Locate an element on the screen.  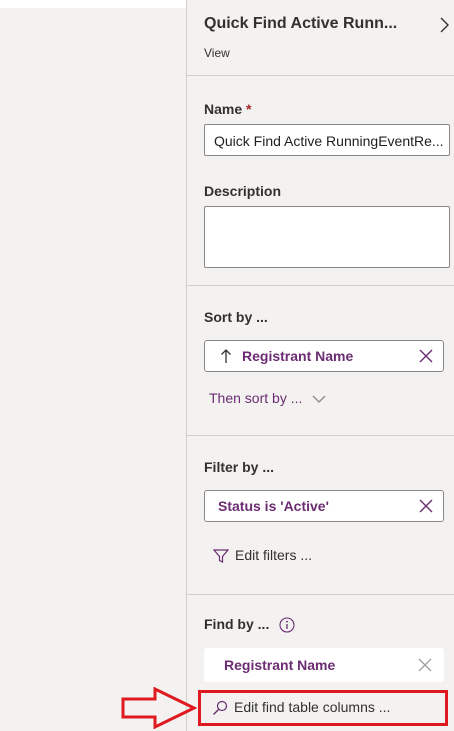
chevron-down-icon is located at coordinates (319, 399).